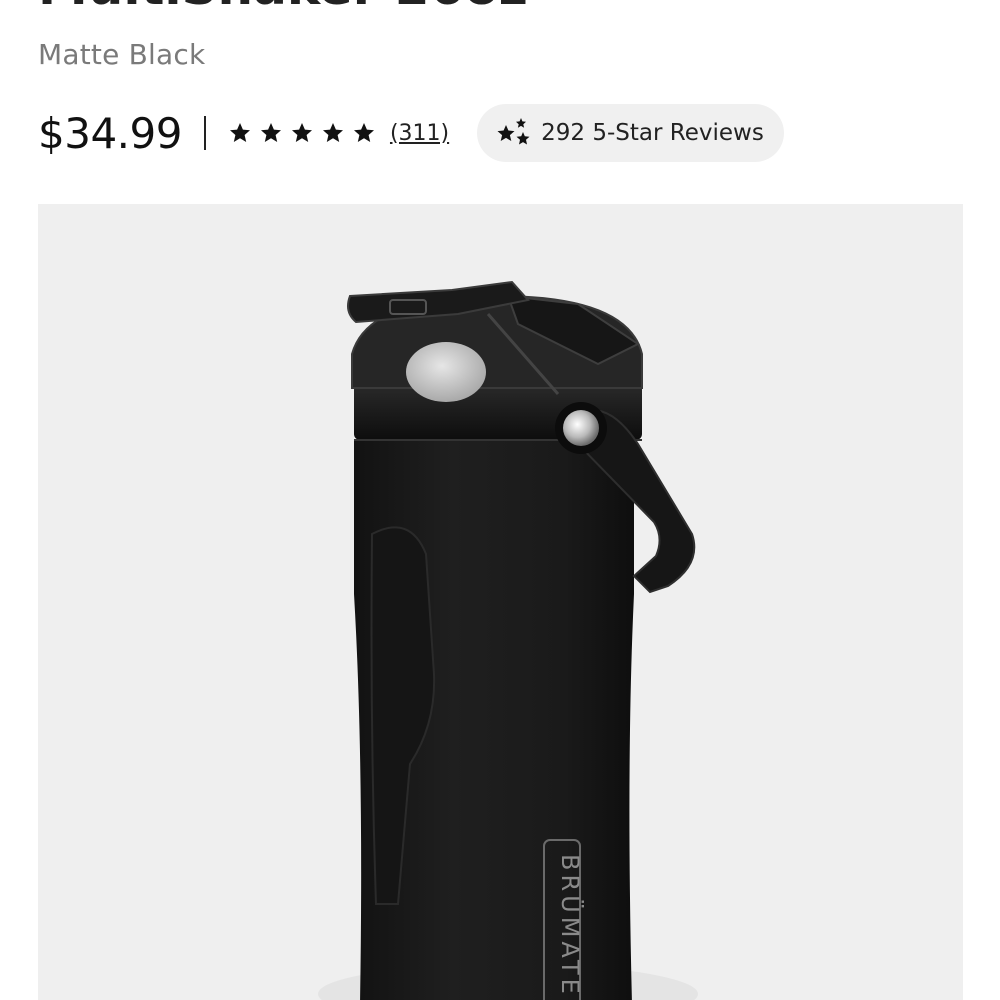 The image size is (1000, 1000). What do you see at coordinates (283, 8) in the screenshot?
I see `product-title: MultiShaker 26oz` at bounding box center [283, 8].